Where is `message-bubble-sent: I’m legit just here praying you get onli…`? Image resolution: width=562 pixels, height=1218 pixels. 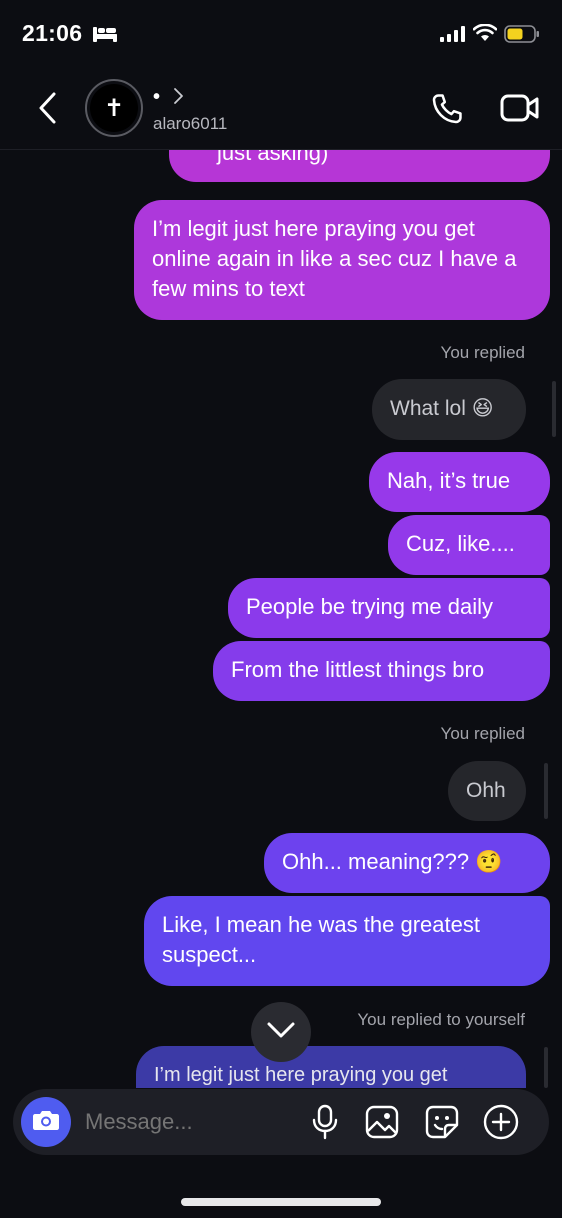 message-bubble-sent: I’m legit just here praying you get onli… is located at coordinates (342, 260).